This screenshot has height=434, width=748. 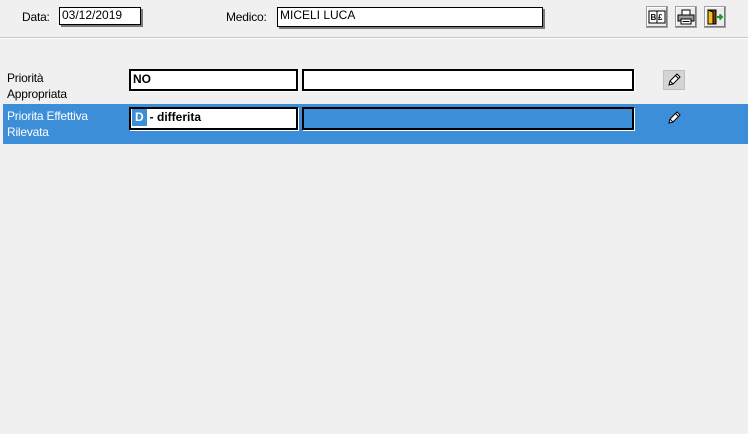 What do you see at coordinates (246, 17) in the screenshot?
I see `doctor-label: Medico:` at bounding box center [246, 17].